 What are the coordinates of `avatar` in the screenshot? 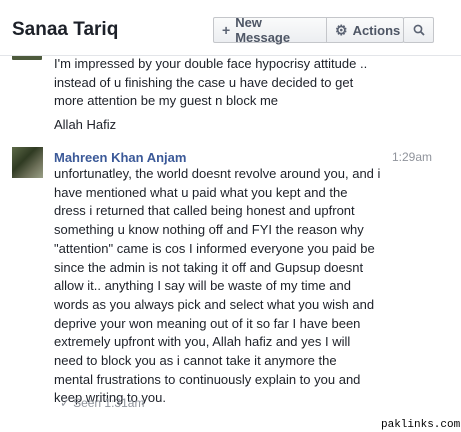 It's located at (27, 58).